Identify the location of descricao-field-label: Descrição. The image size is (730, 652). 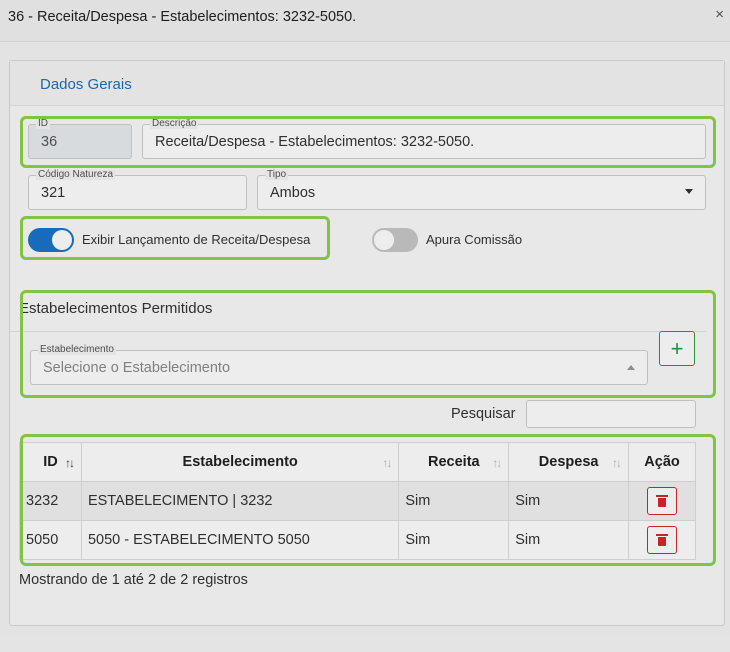
(174, 123).